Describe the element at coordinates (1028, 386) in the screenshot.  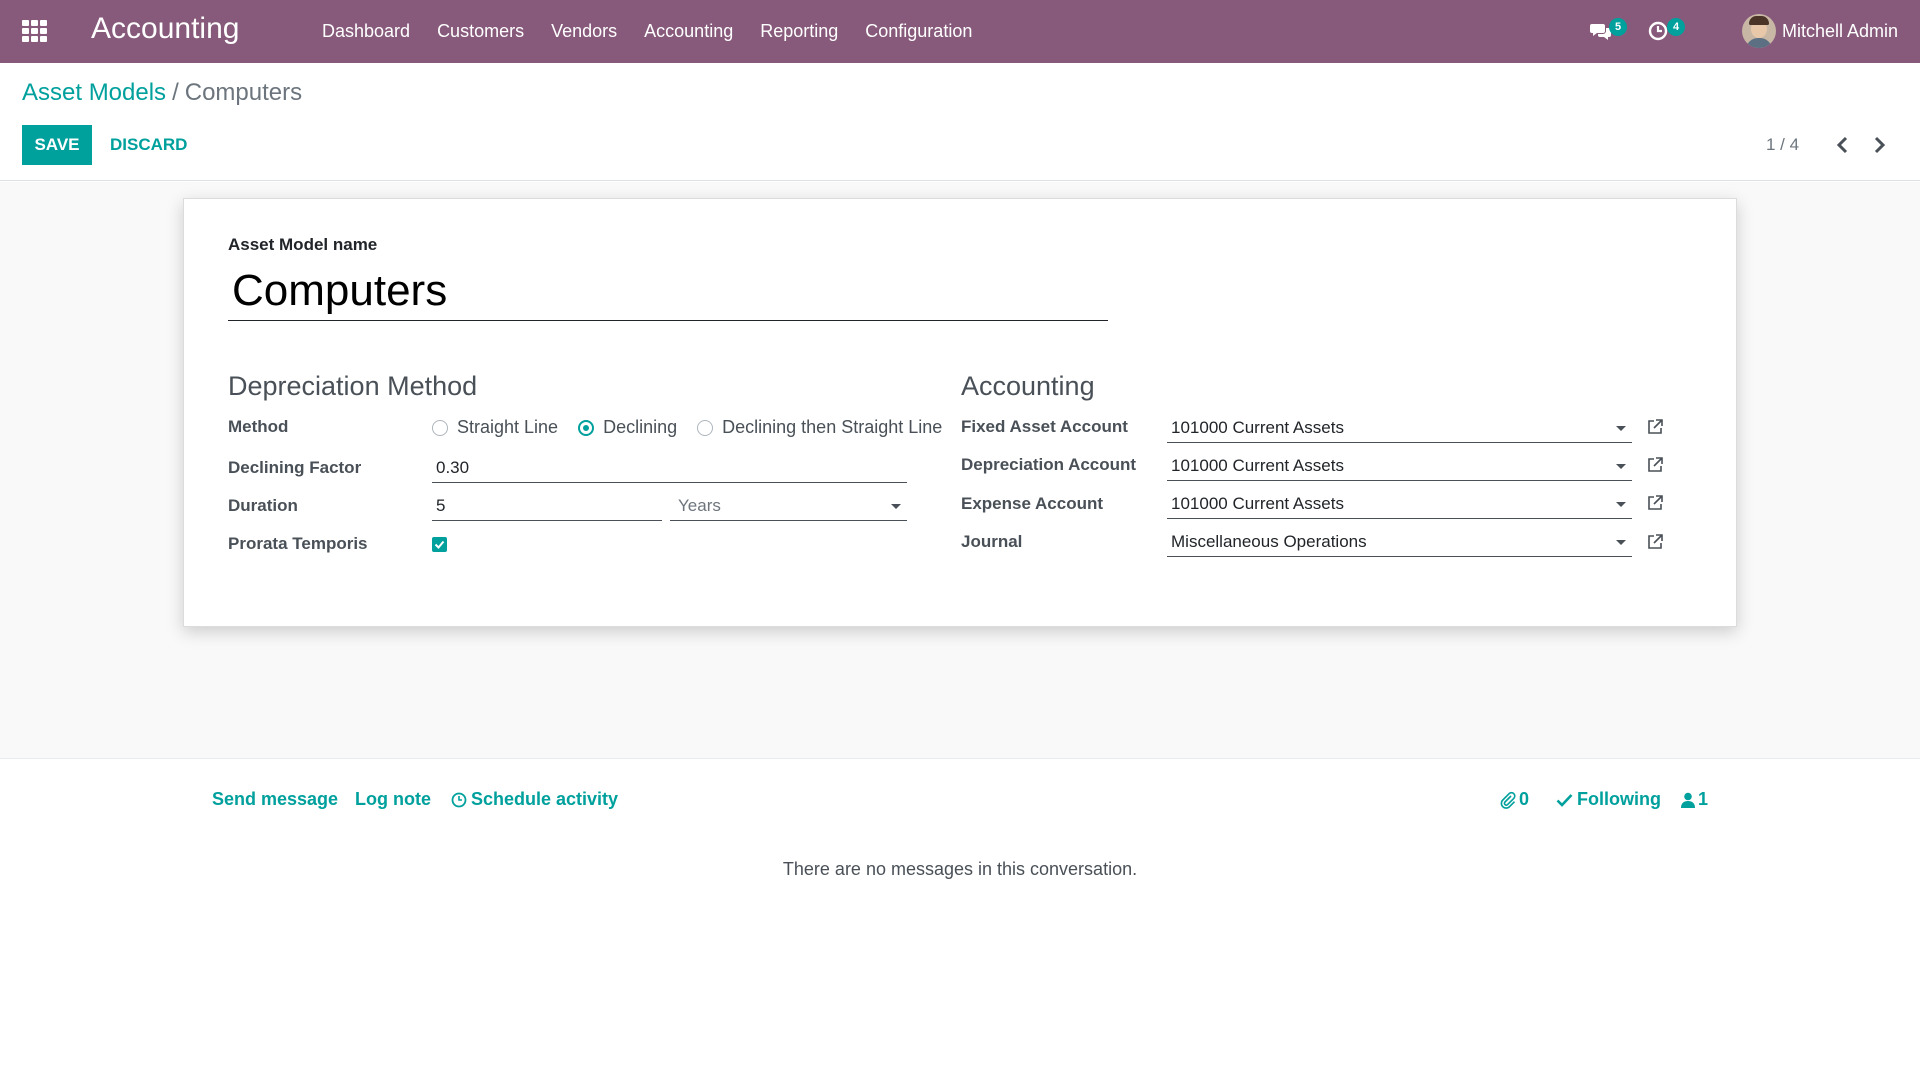
I see `accounting-title: Accounting` at that location.